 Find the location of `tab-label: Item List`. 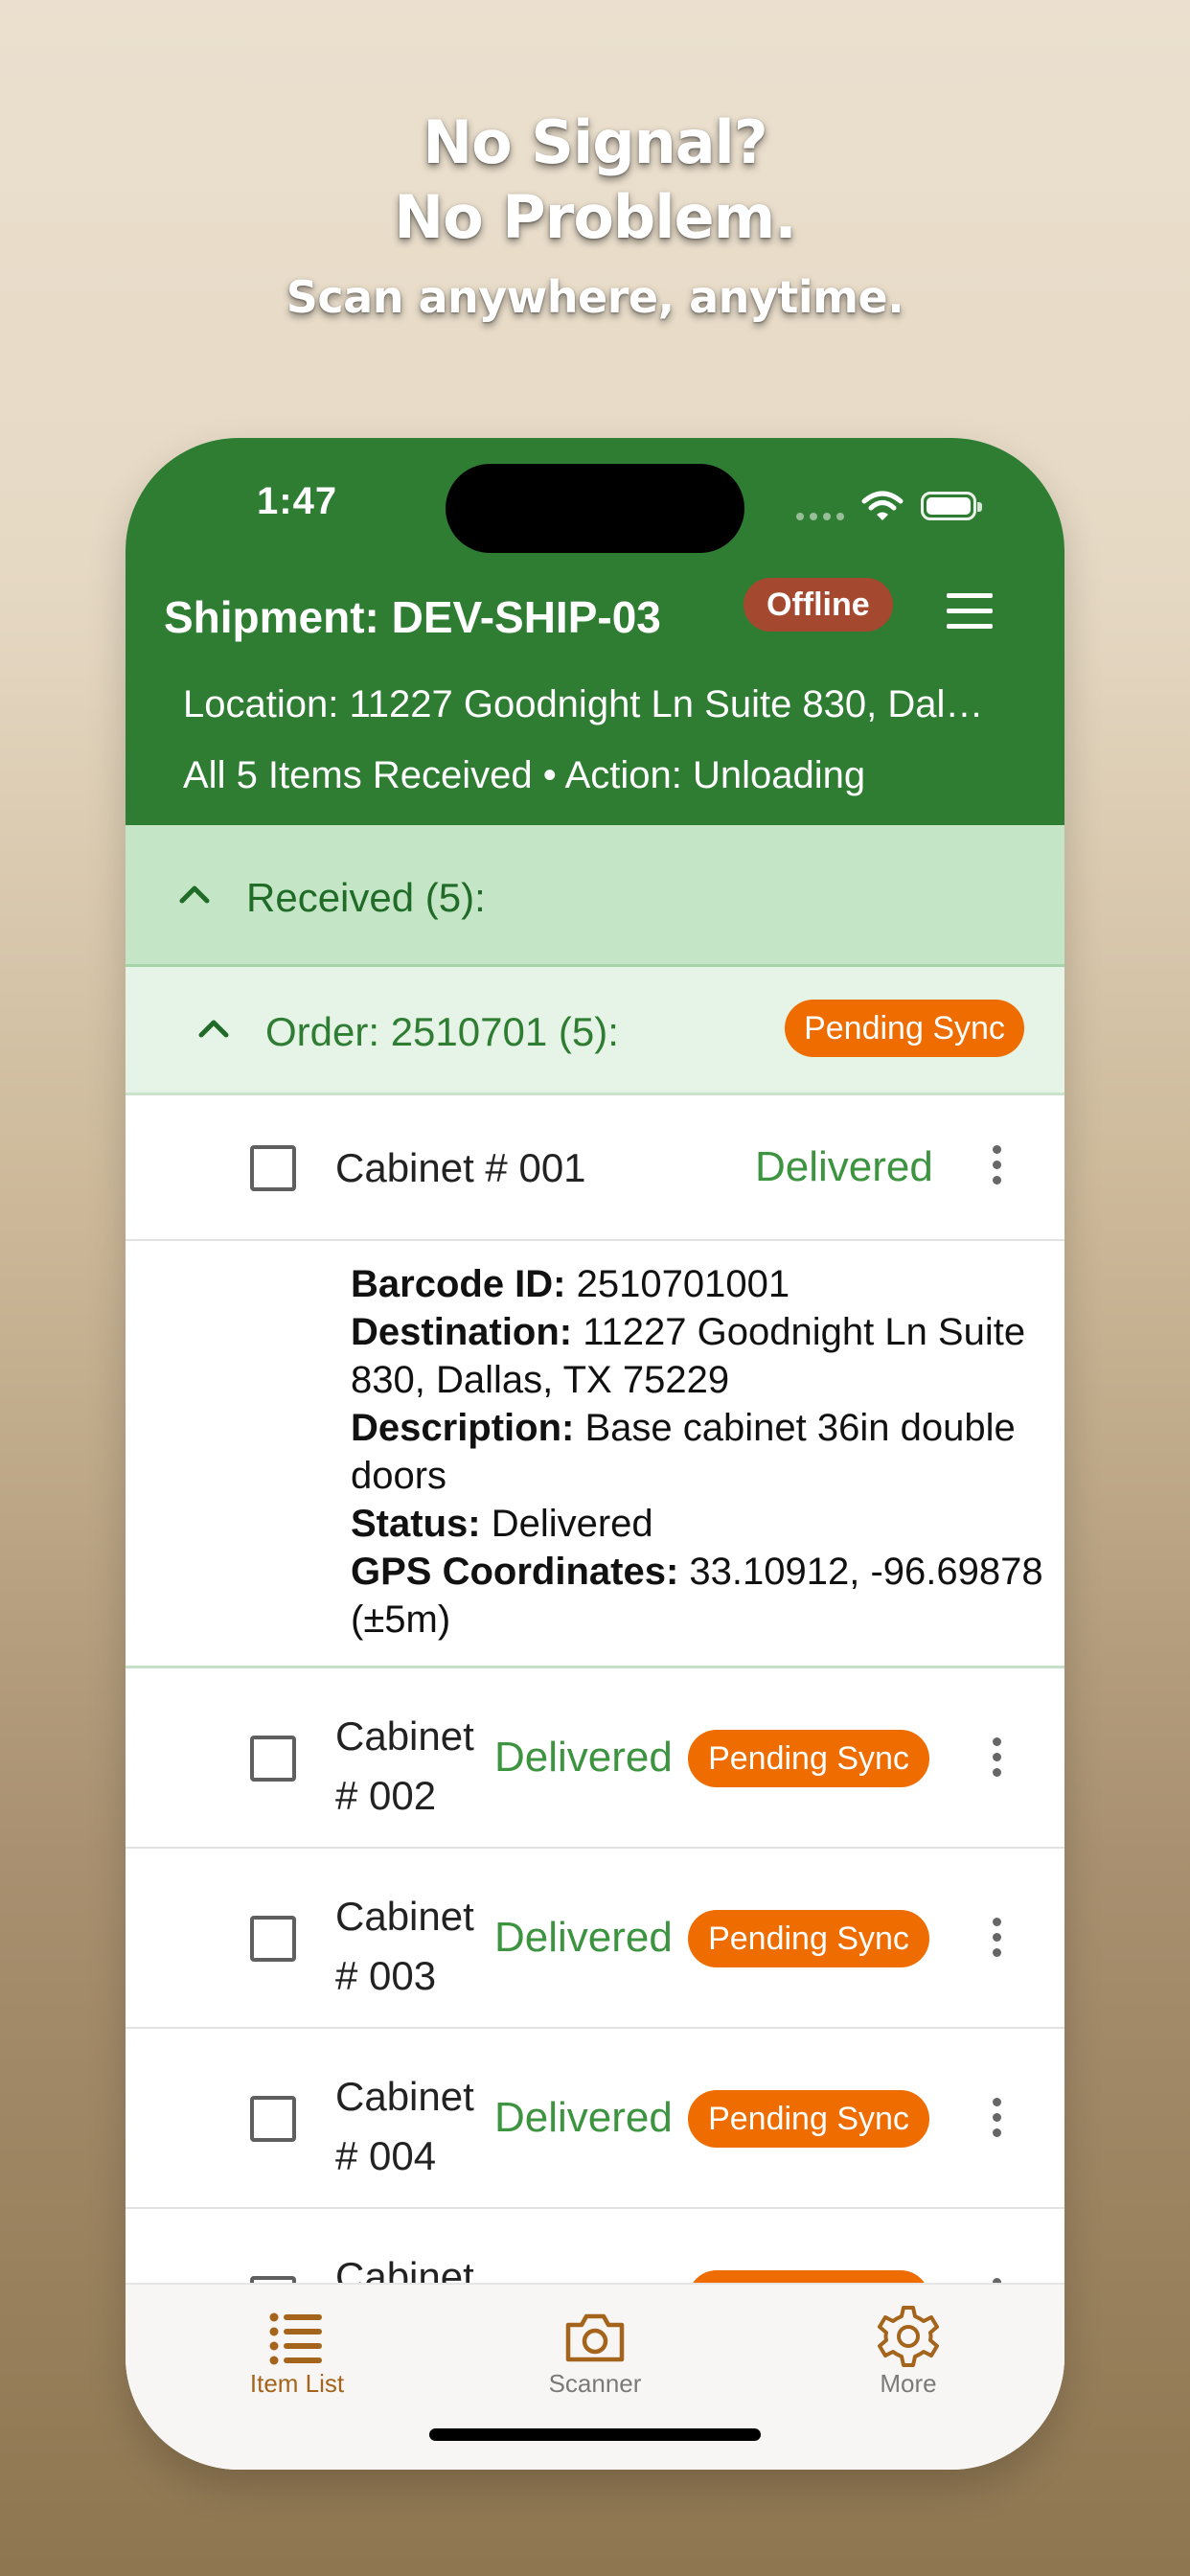

tab-label: Item List is located at coordinates (297, 2383).